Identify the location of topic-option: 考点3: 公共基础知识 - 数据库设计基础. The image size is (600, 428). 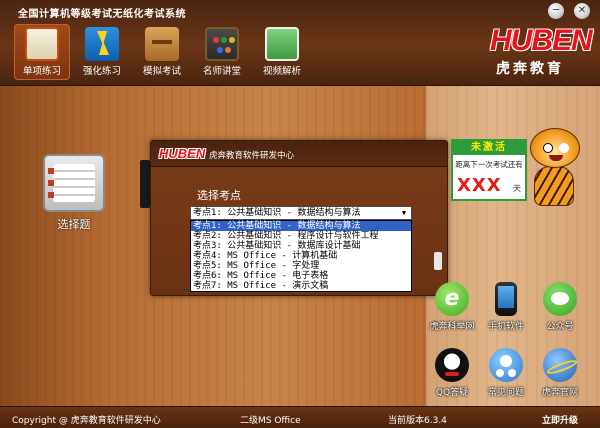
(301, 246).